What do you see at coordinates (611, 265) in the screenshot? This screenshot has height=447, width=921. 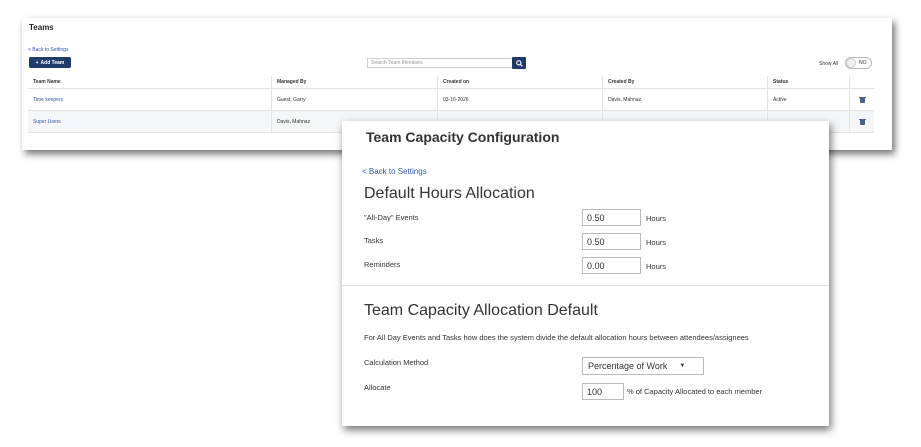 I see `reminders-hours-input` at bounding box center [611, 265].